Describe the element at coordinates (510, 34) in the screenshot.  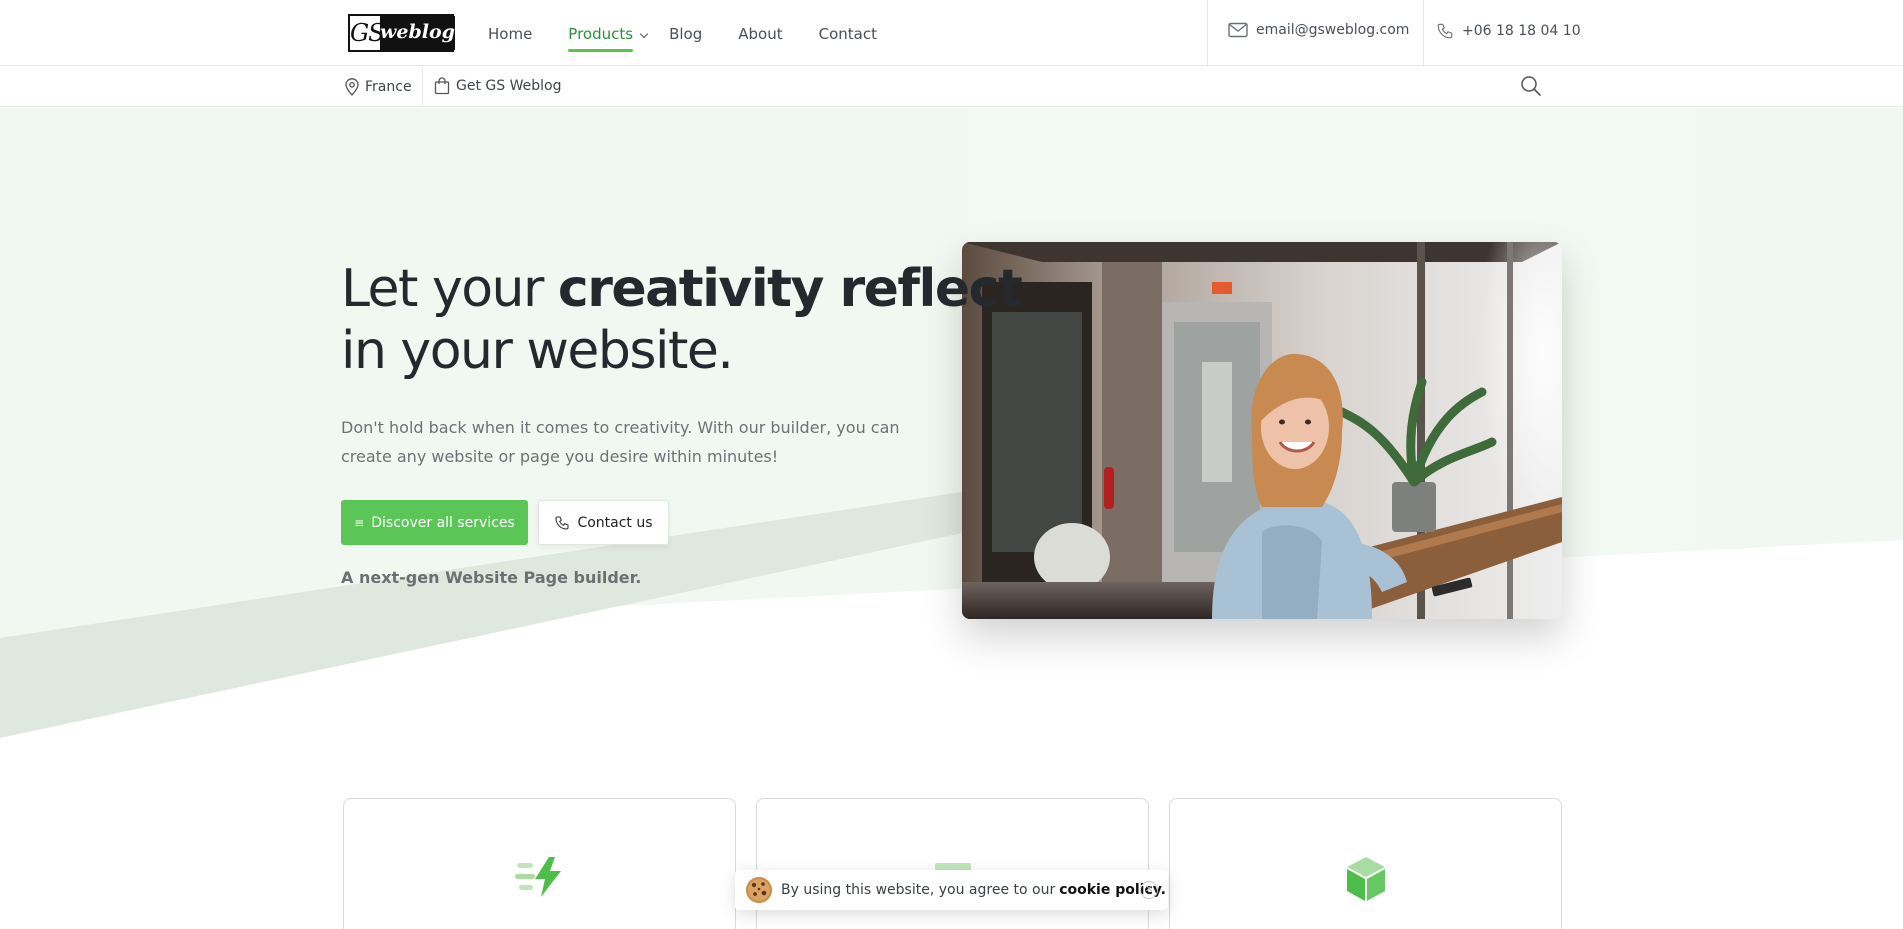
I see `nav-item-home: Home` at that location.